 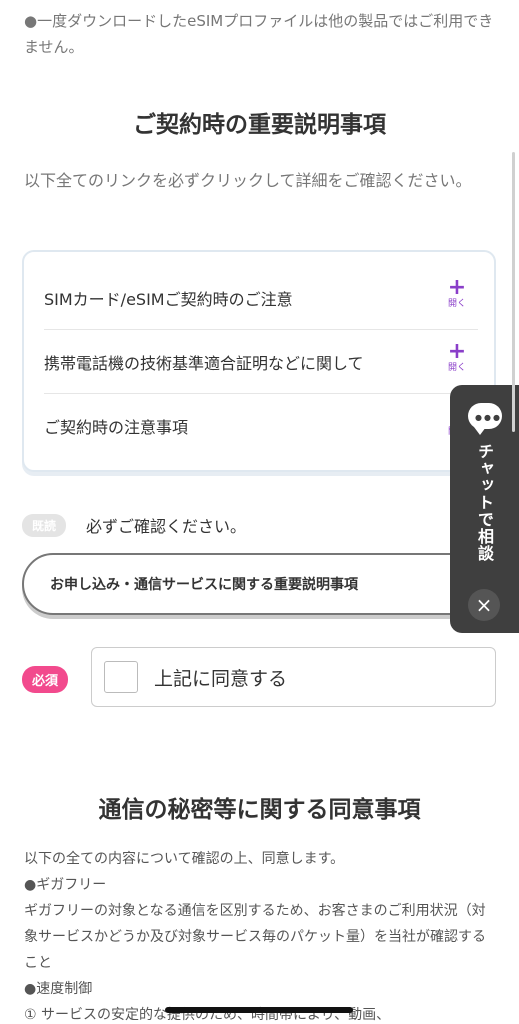 I want to click on link-label: SIMカード/eSIMご契約時のご注意, so click(x=168, y=299).